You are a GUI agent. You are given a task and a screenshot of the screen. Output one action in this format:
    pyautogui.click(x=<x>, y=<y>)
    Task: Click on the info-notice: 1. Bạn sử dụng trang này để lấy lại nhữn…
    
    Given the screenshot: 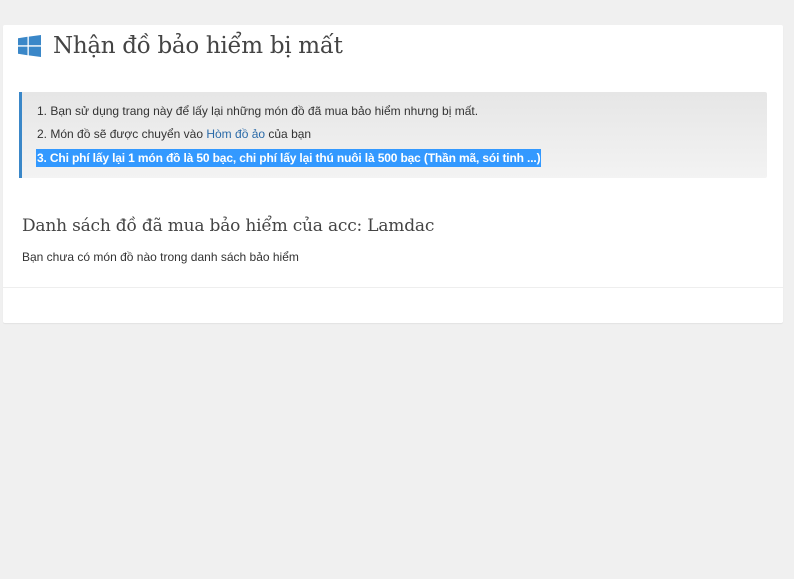 What is the action you would take?
    pyautogui.click(x=393, y=135)
    